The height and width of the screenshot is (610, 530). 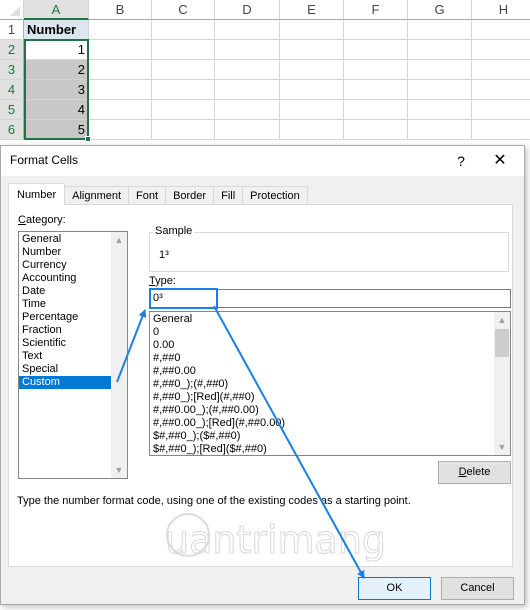 What do you see at coordinates (262, 161) in the screenshot?
I see `dialog-titlebar: Format Cells ? ✕` at bounding box center [262, 161].